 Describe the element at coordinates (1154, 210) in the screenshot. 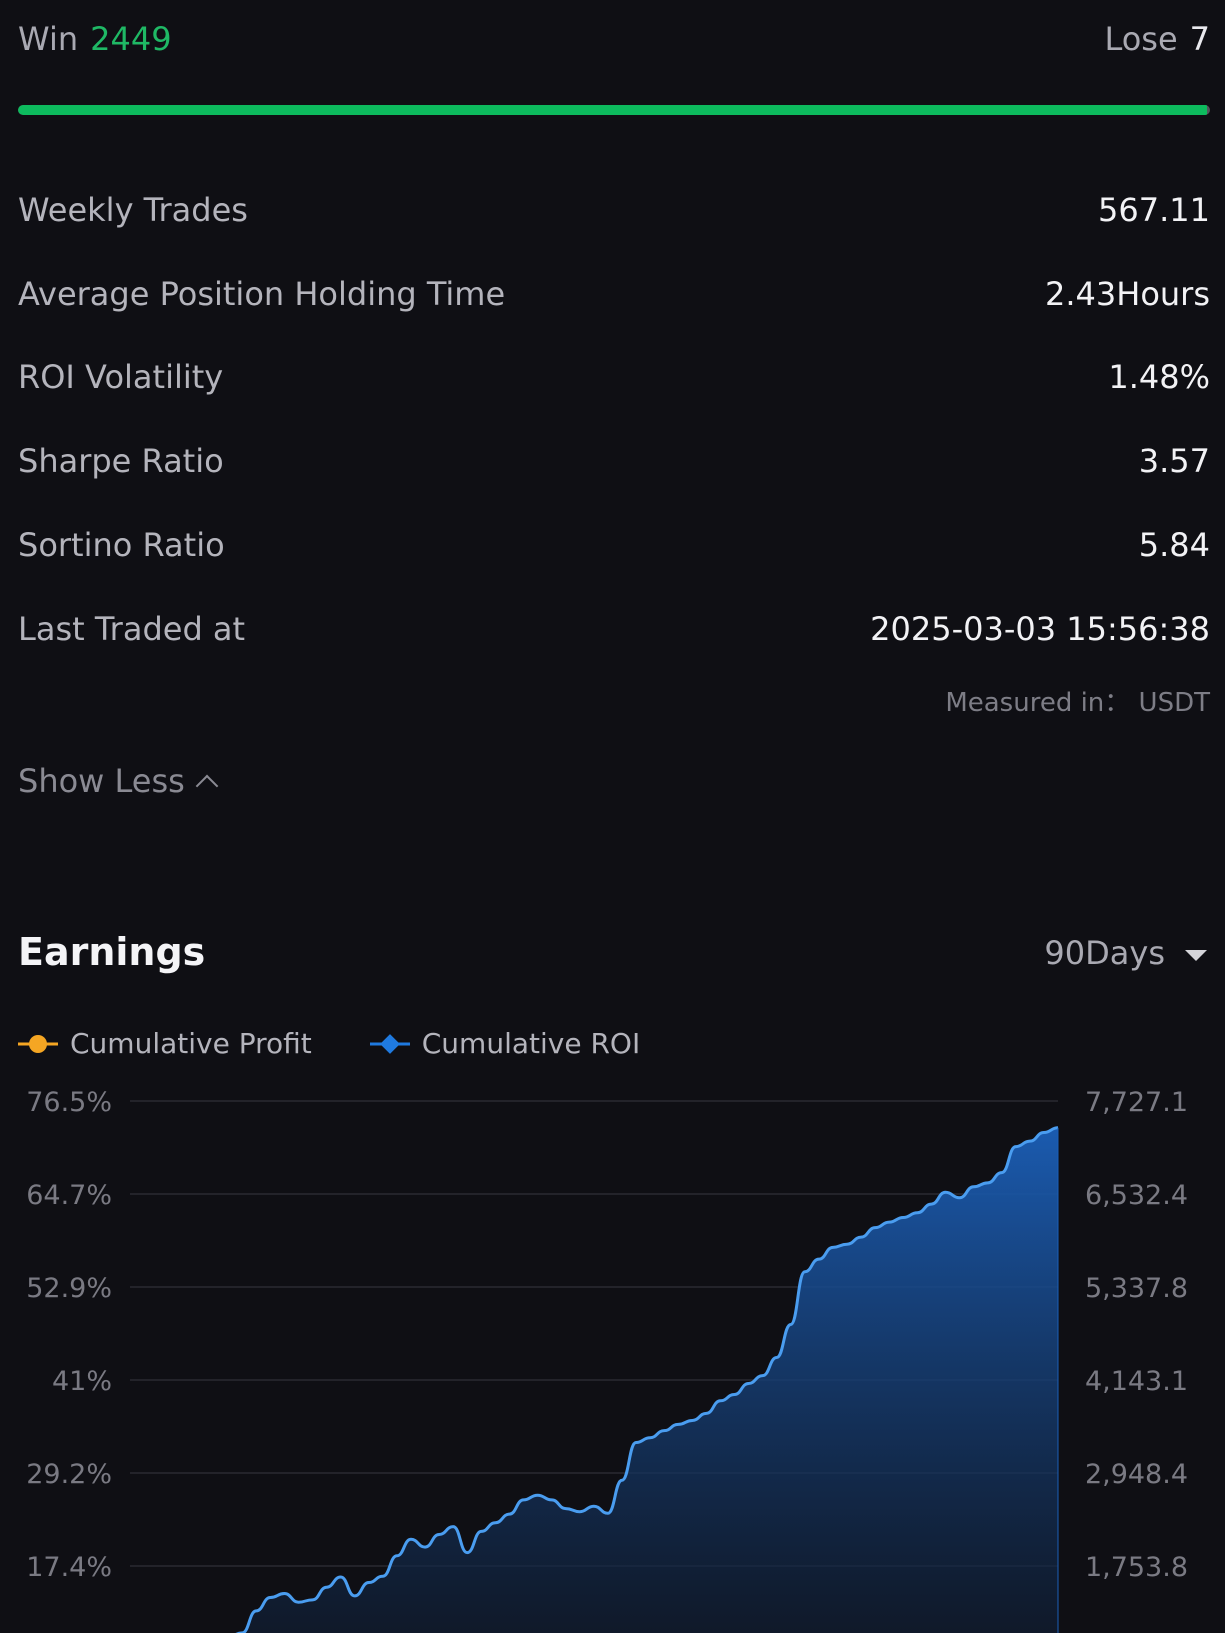

I see `stat-value: 567.11` at that location.